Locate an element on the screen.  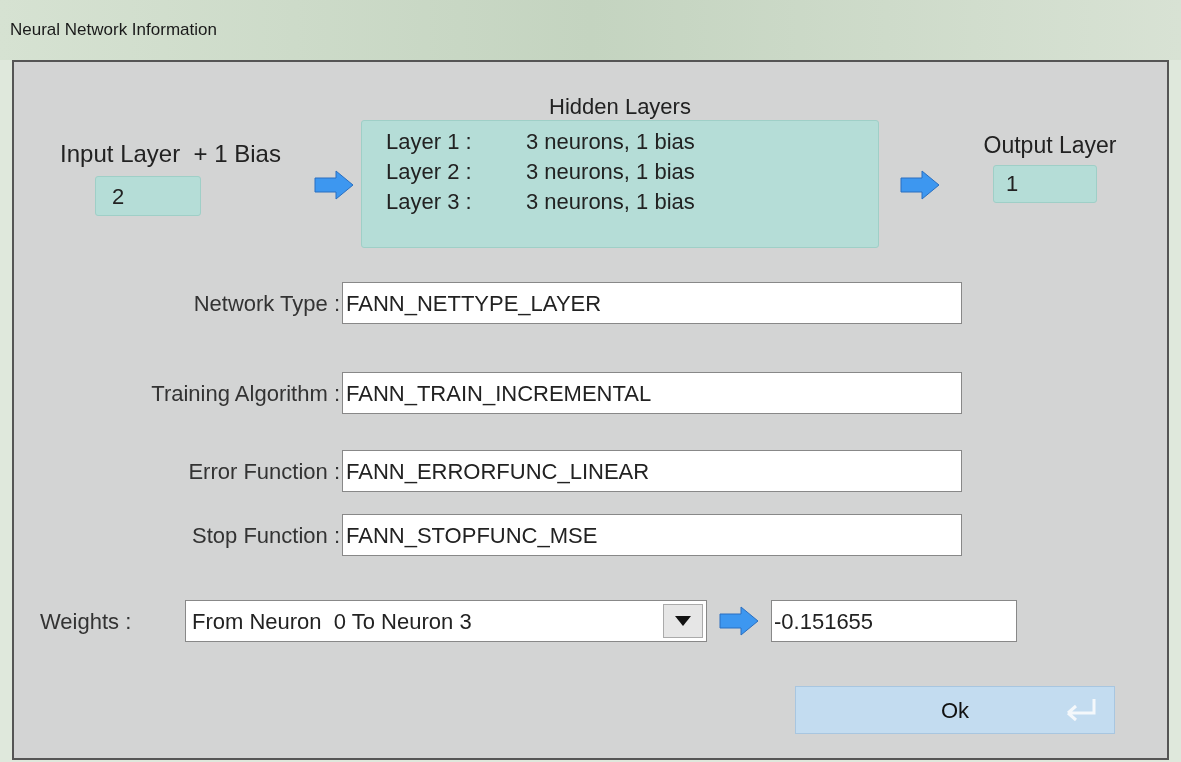
field-label: Error Function : is located at coordinates (264, 471).